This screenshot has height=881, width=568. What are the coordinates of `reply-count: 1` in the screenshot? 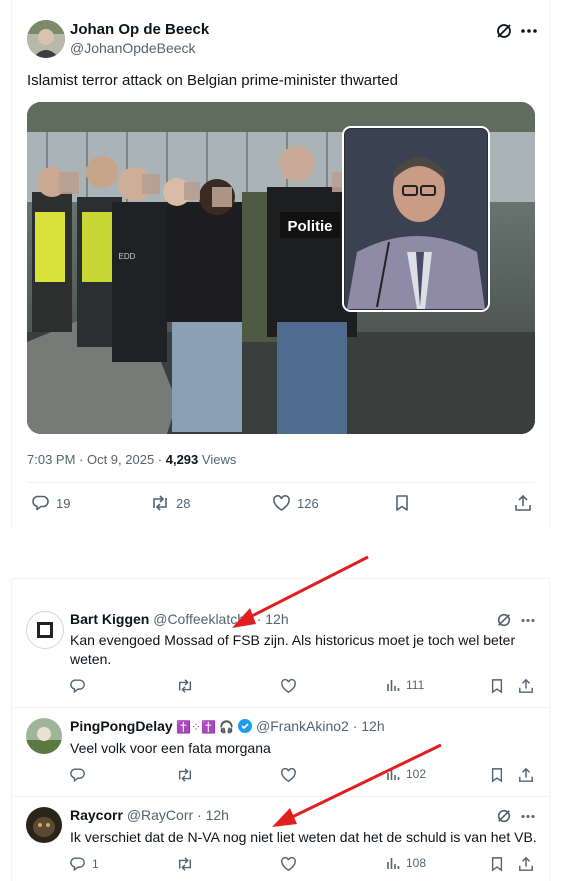 It's located at (95, 864).